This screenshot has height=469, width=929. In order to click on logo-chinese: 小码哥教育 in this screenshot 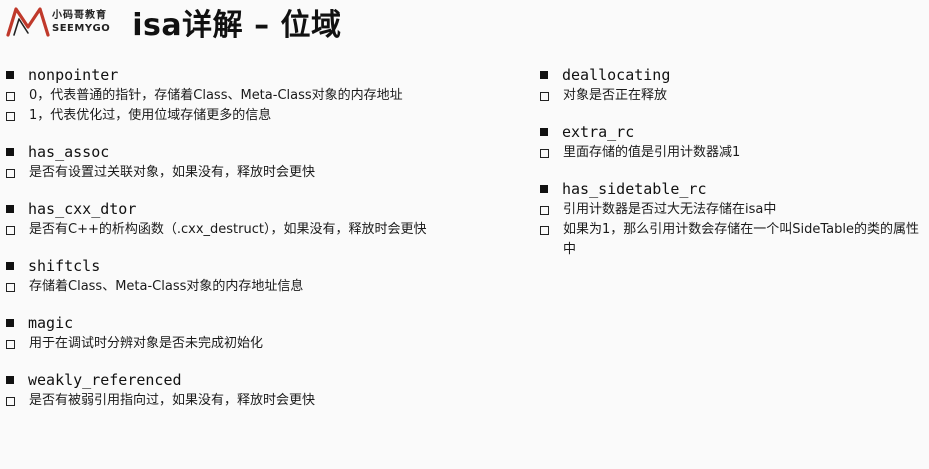, I will do `click(79, 15)`.